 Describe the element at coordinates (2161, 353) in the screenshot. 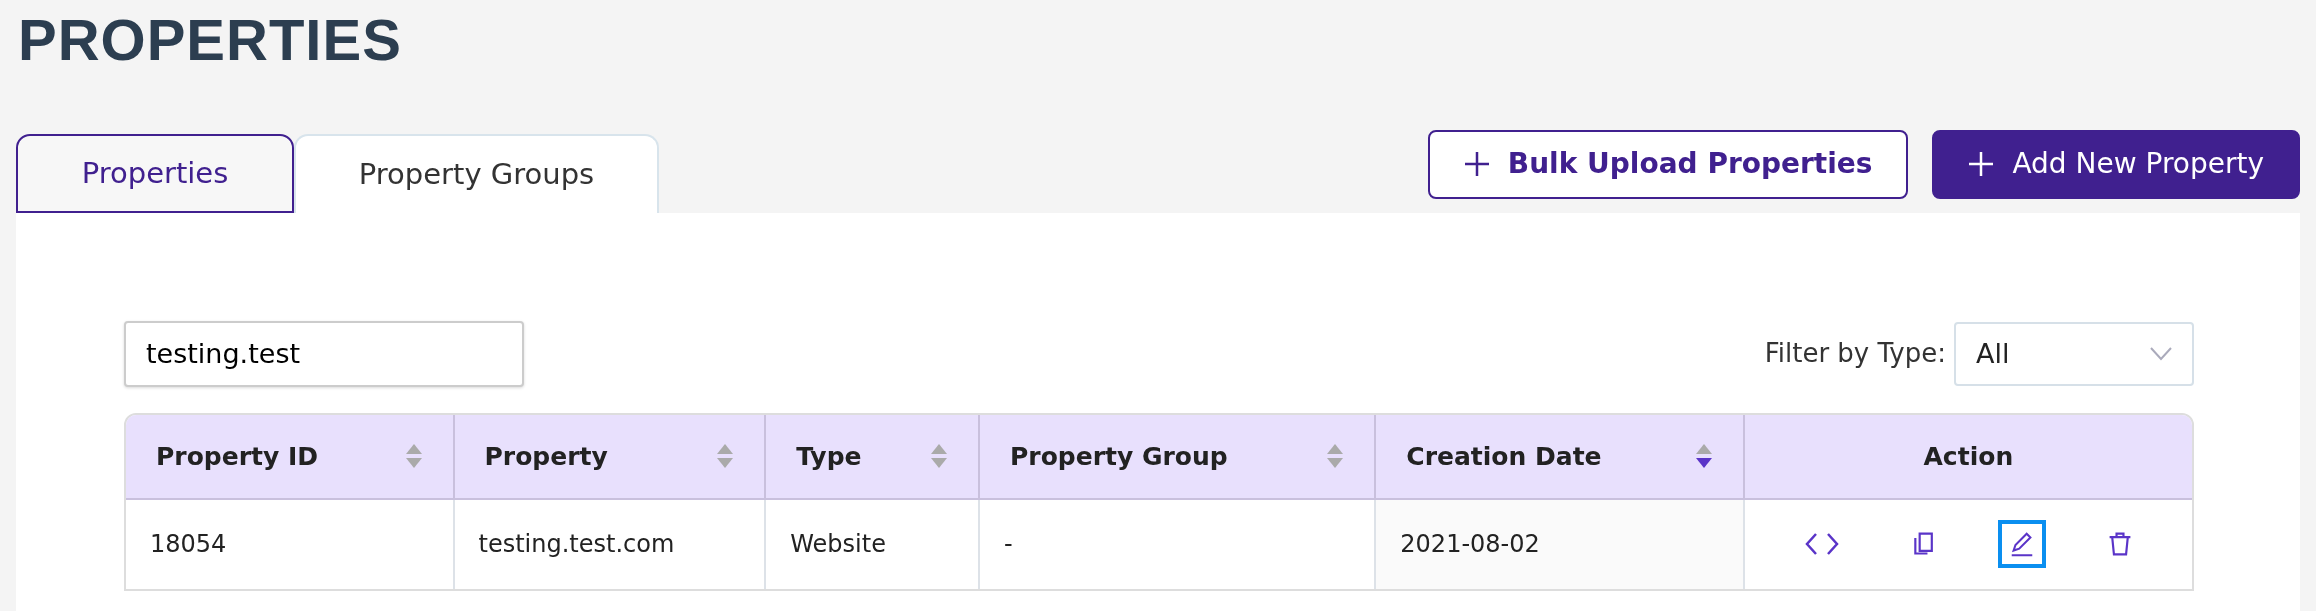

I see `chevron-down-icon` at that location.